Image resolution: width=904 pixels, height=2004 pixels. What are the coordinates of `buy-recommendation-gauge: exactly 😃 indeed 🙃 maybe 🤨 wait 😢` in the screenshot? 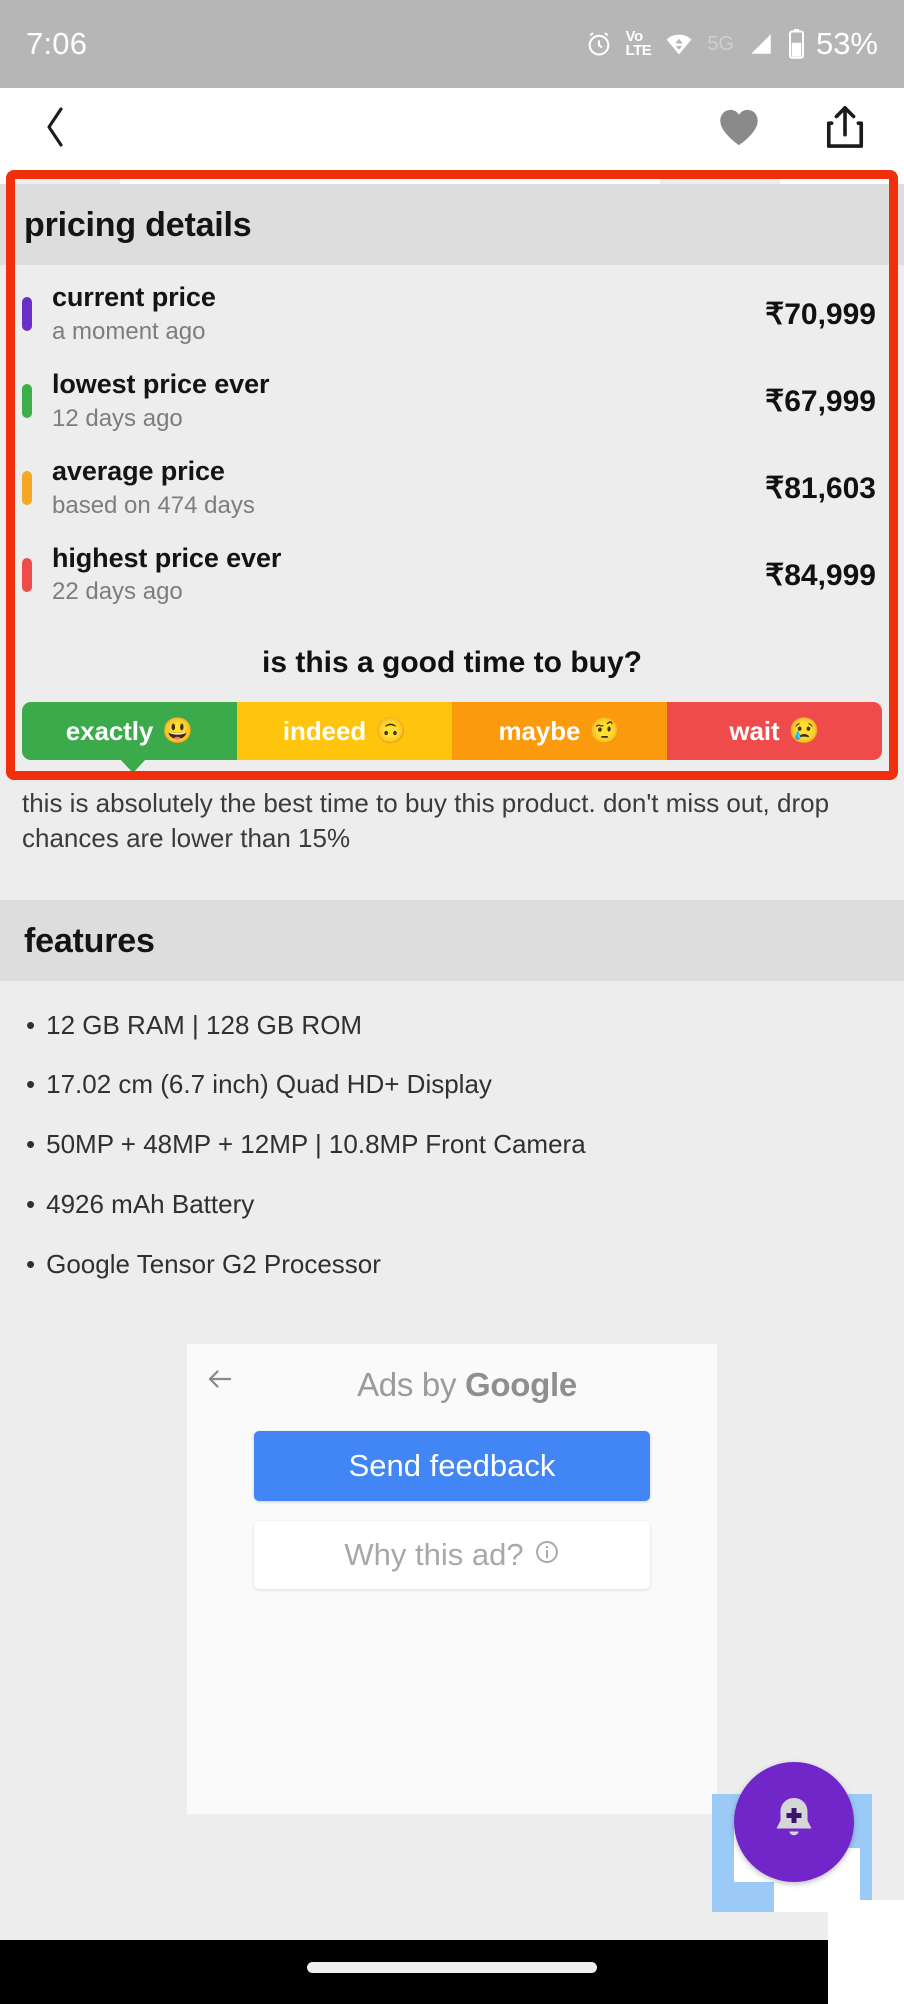 It's located at (452, 738).